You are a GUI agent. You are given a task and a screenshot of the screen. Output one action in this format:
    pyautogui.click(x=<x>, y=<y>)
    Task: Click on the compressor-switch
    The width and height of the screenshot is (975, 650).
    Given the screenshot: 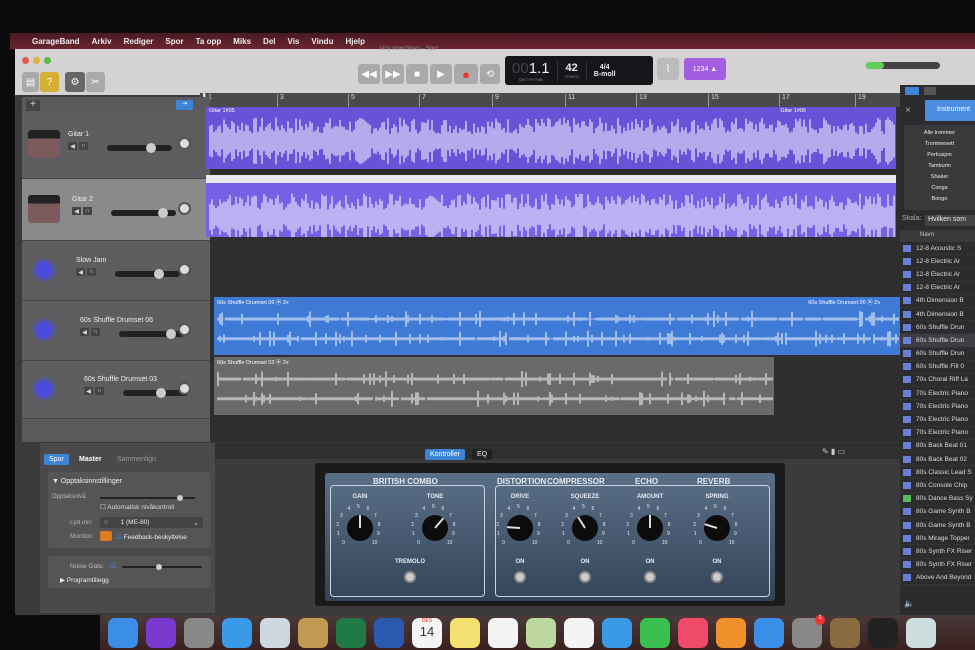 What is the action you would take?
    pyautogui.click(x=585, y=577)
    